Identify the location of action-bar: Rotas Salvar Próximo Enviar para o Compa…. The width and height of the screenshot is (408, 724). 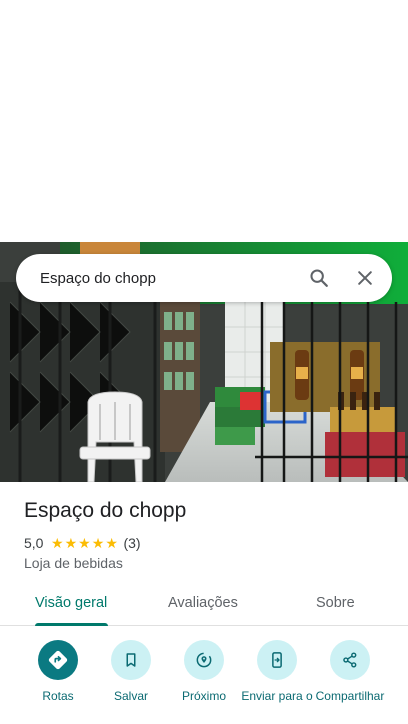
(204, 682).